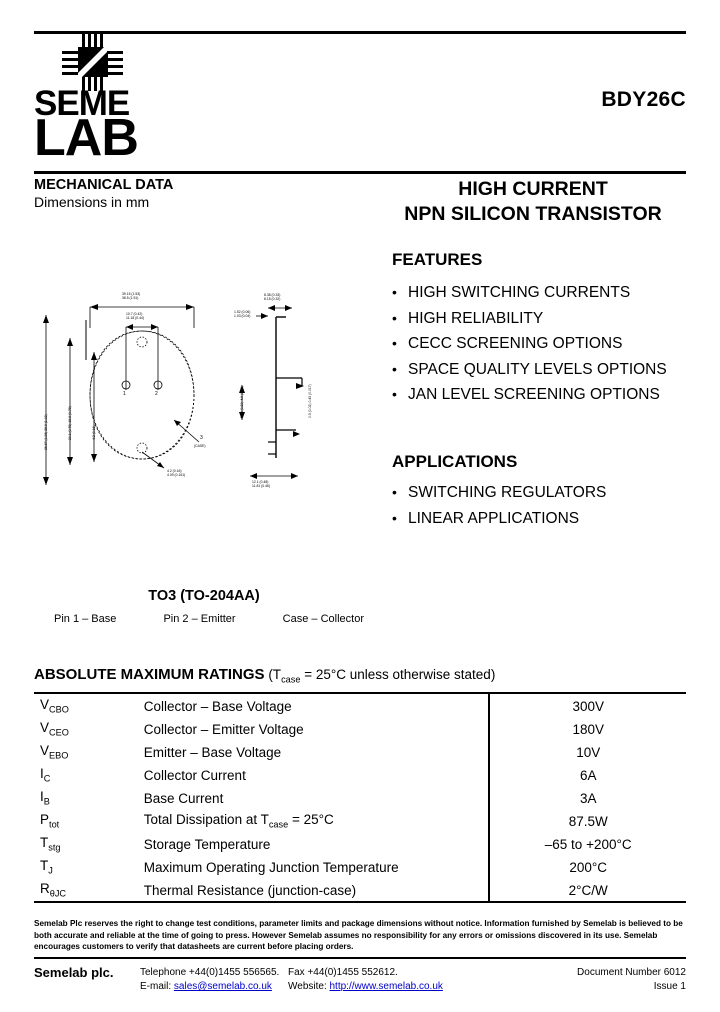 The image size is (720, 1012). What do you see at coordinates (533, 214) in the screenshot?
I see `product-title-line2: NPN SILICON TRANSISTOR` at bounding box center [533, 214].